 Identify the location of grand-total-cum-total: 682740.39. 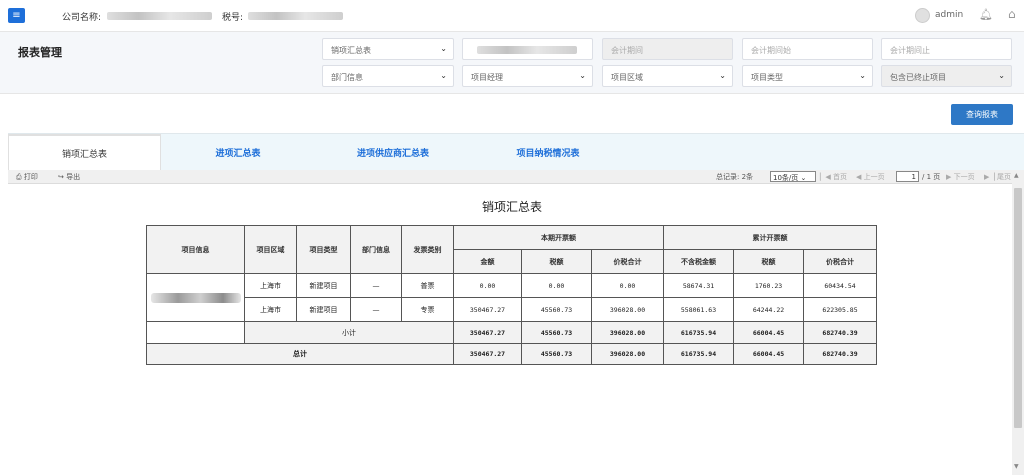
(840, 354).